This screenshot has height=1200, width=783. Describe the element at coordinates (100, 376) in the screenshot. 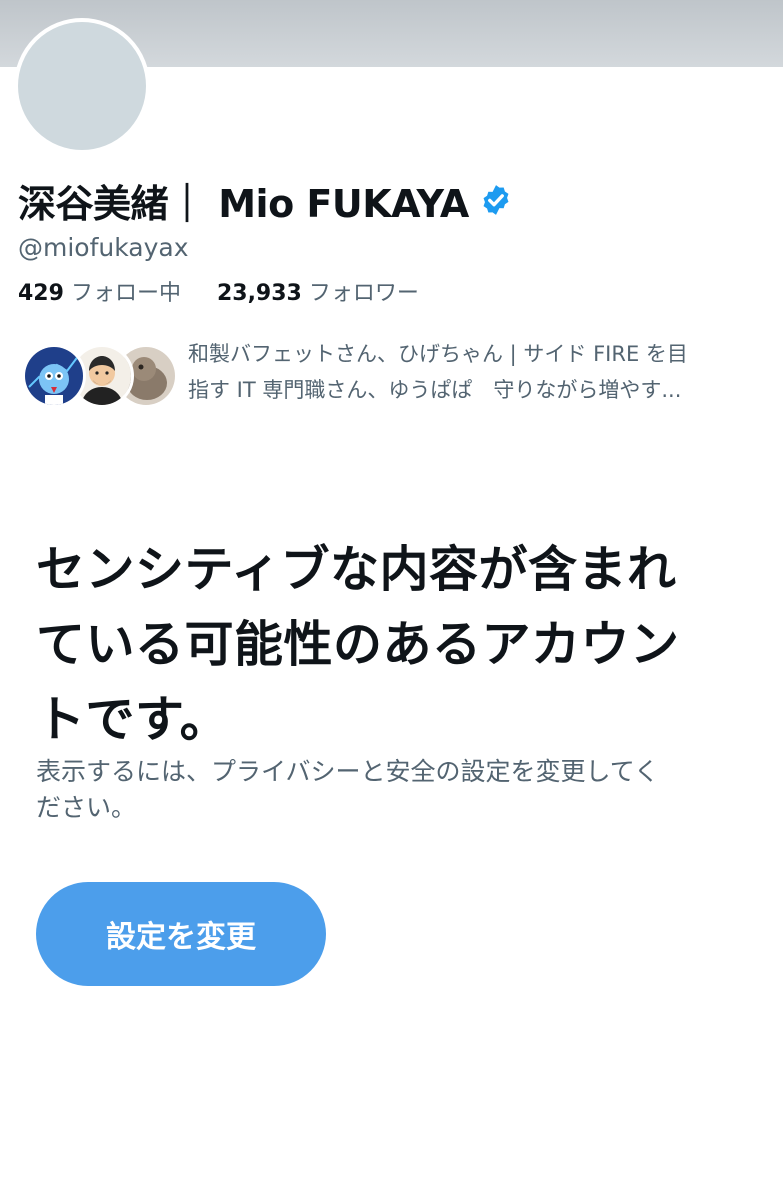

I see `followers-you-know-avatars` at that location.